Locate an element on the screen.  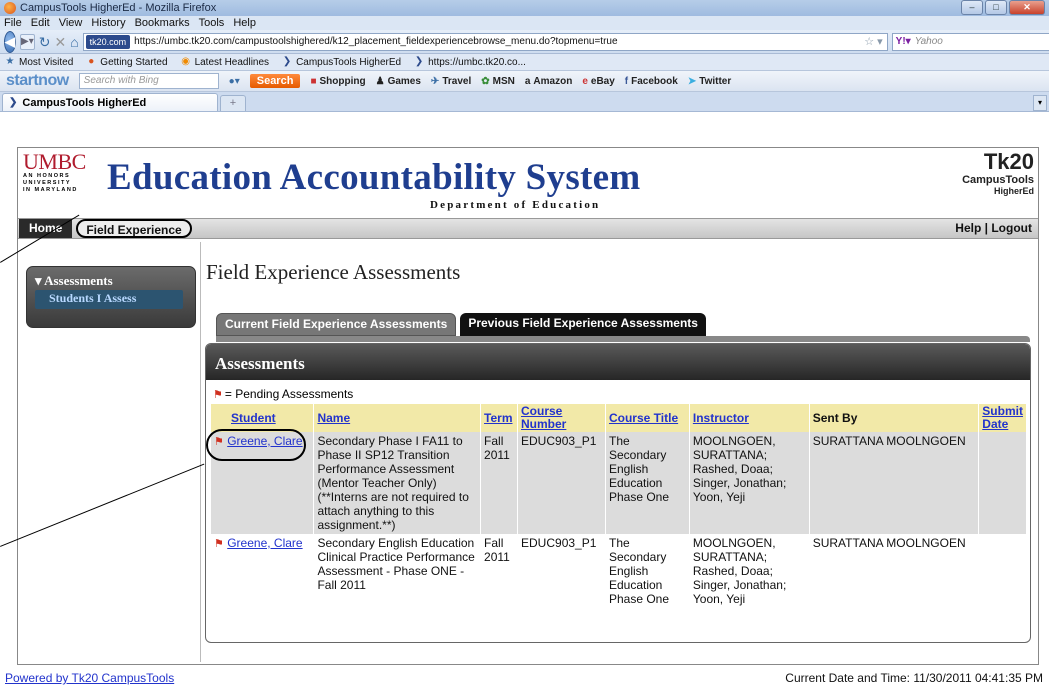
toolbar-item-label: Shopping is located at coordinates (342, 81).